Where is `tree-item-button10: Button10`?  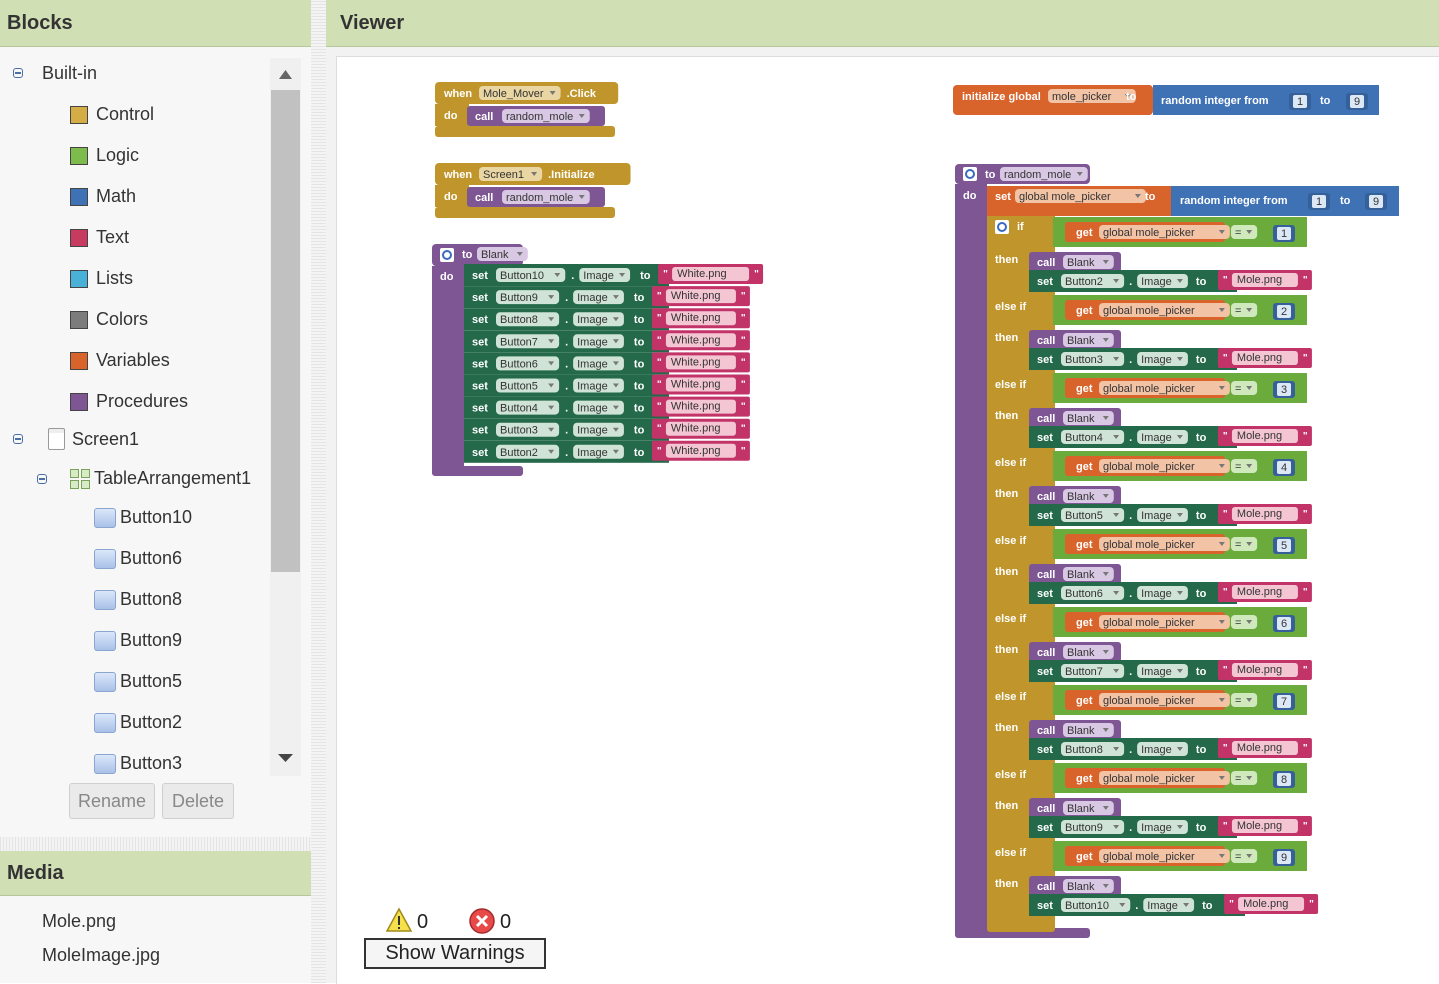 tree-item-button10: Button10 is located at coordinates (143, 517).